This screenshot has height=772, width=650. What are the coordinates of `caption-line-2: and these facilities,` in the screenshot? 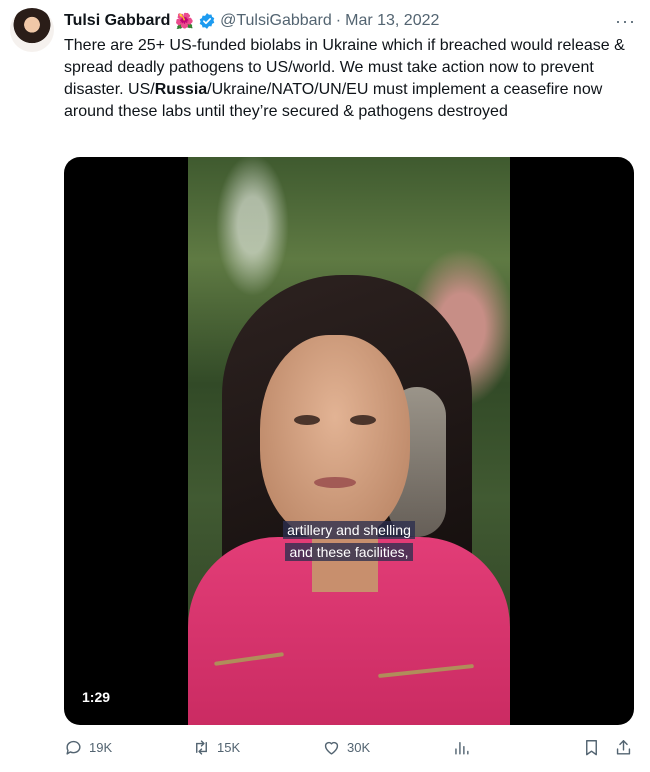 It's located at (349, 552).